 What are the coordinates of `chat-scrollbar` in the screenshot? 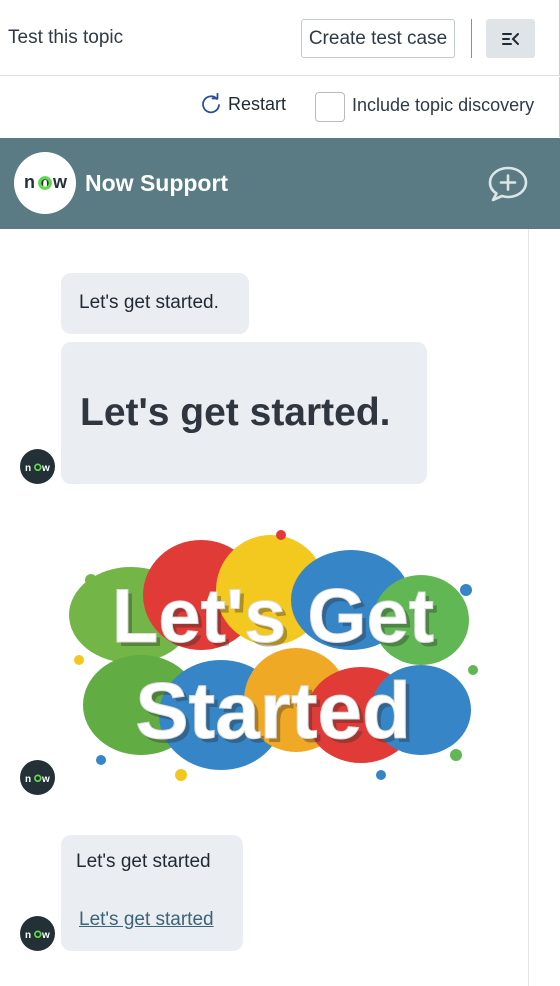 It's located at (544, 607).